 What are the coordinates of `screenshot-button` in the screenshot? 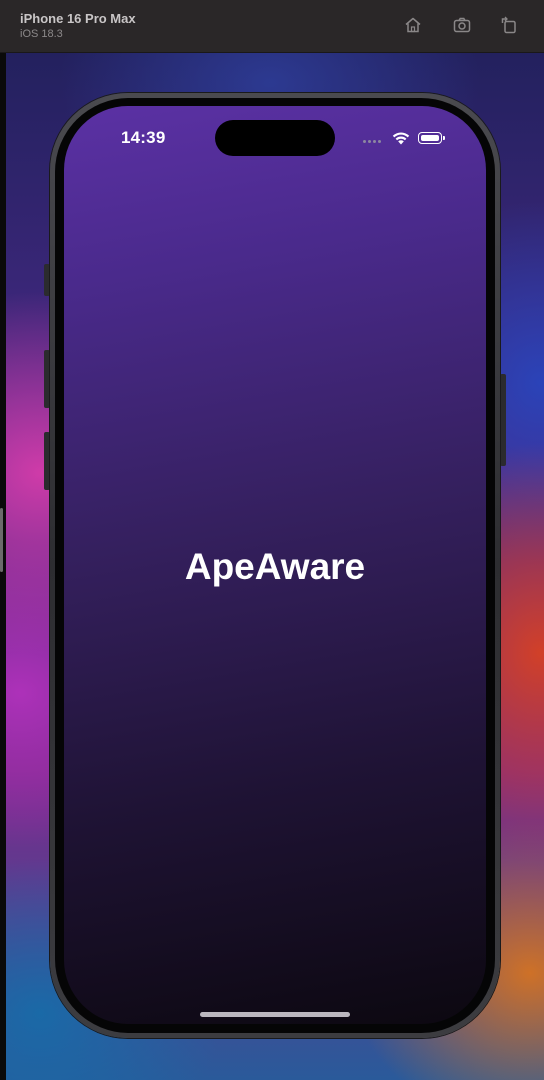 It's located at (462, 25).